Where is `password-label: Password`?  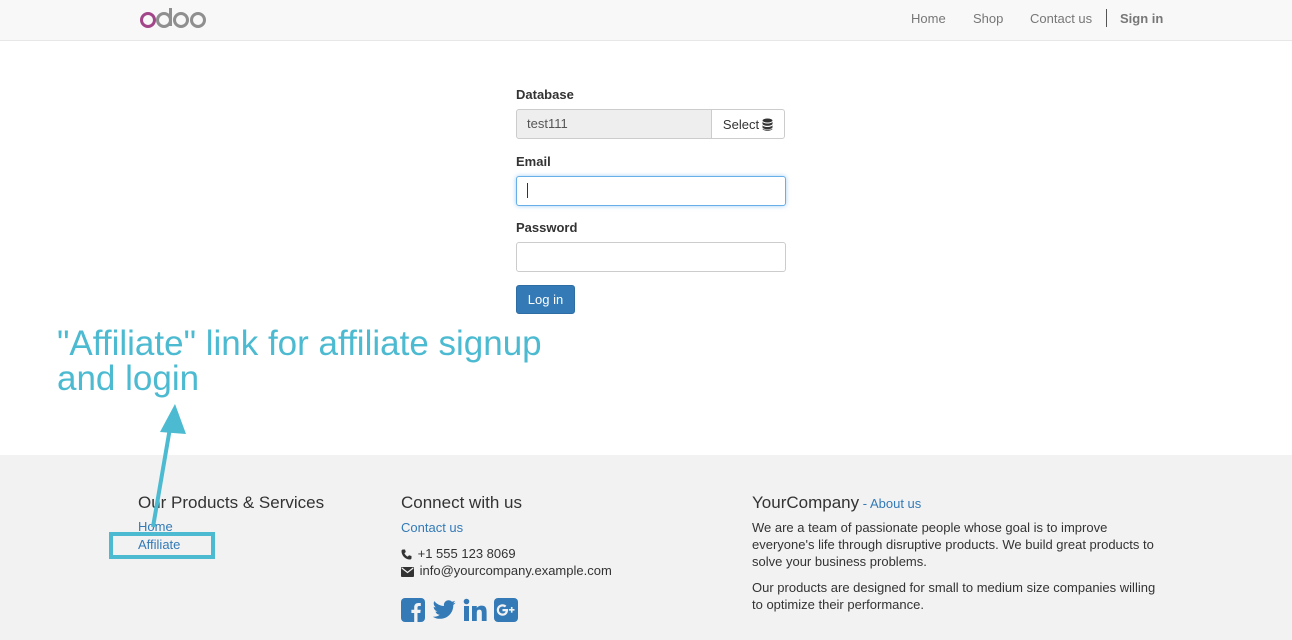 password-label: Password is located at coordinates (547, 227).